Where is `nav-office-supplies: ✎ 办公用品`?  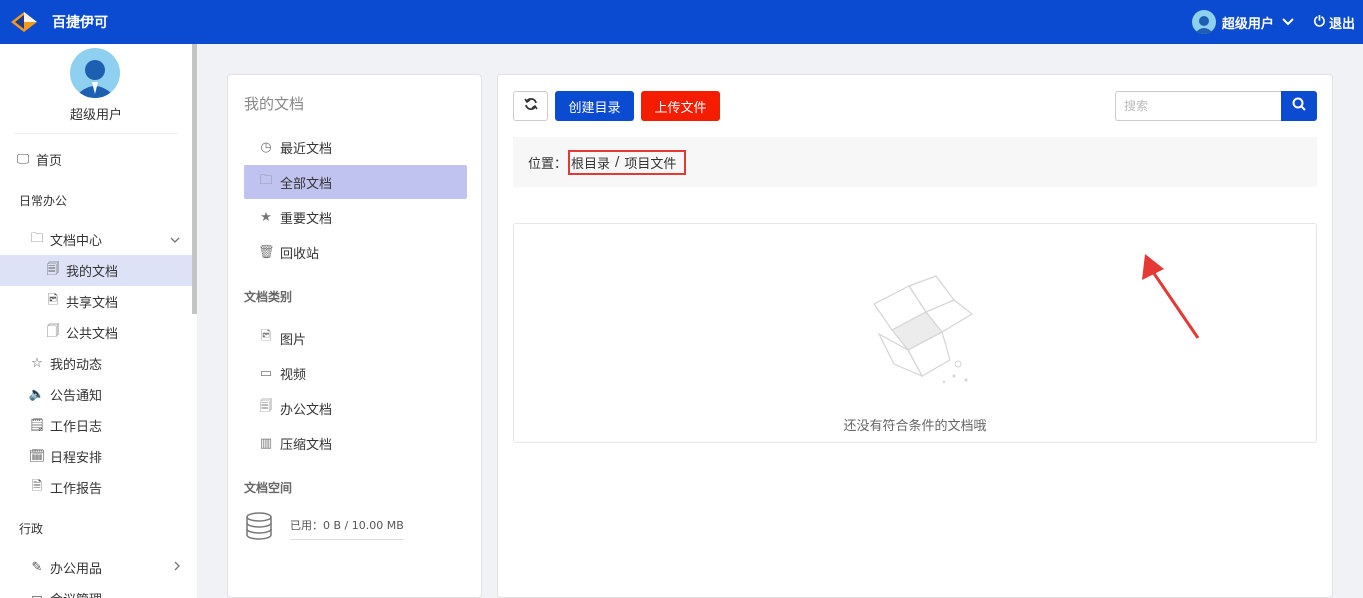
nav-office-supplies: ✎ 办公用品 is located at coordinates (96, 567).